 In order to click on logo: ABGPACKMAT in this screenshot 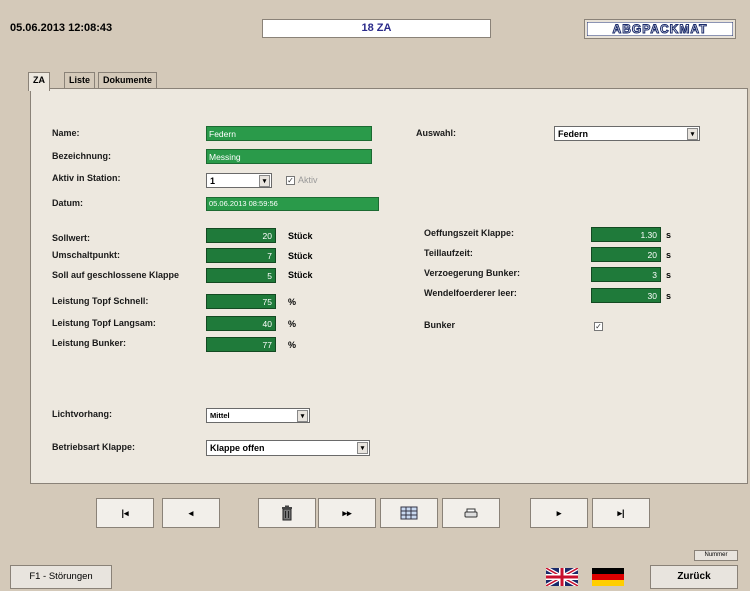, I will do `click(660, 29)`.